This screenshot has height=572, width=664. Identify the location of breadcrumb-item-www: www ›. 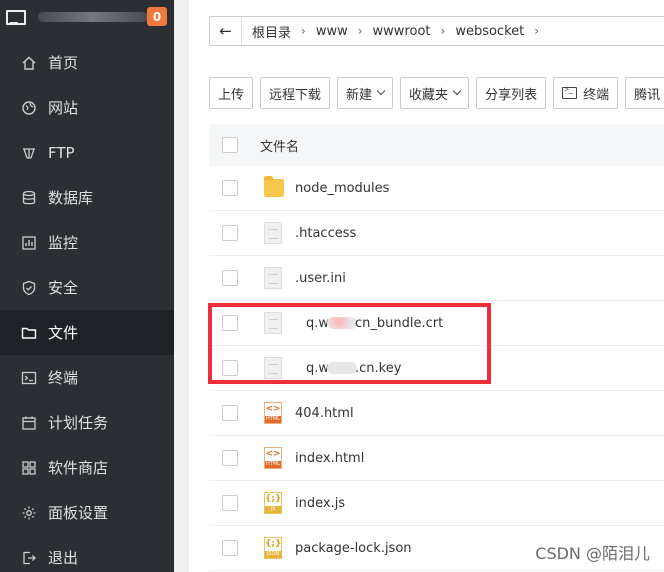
(334, 31).